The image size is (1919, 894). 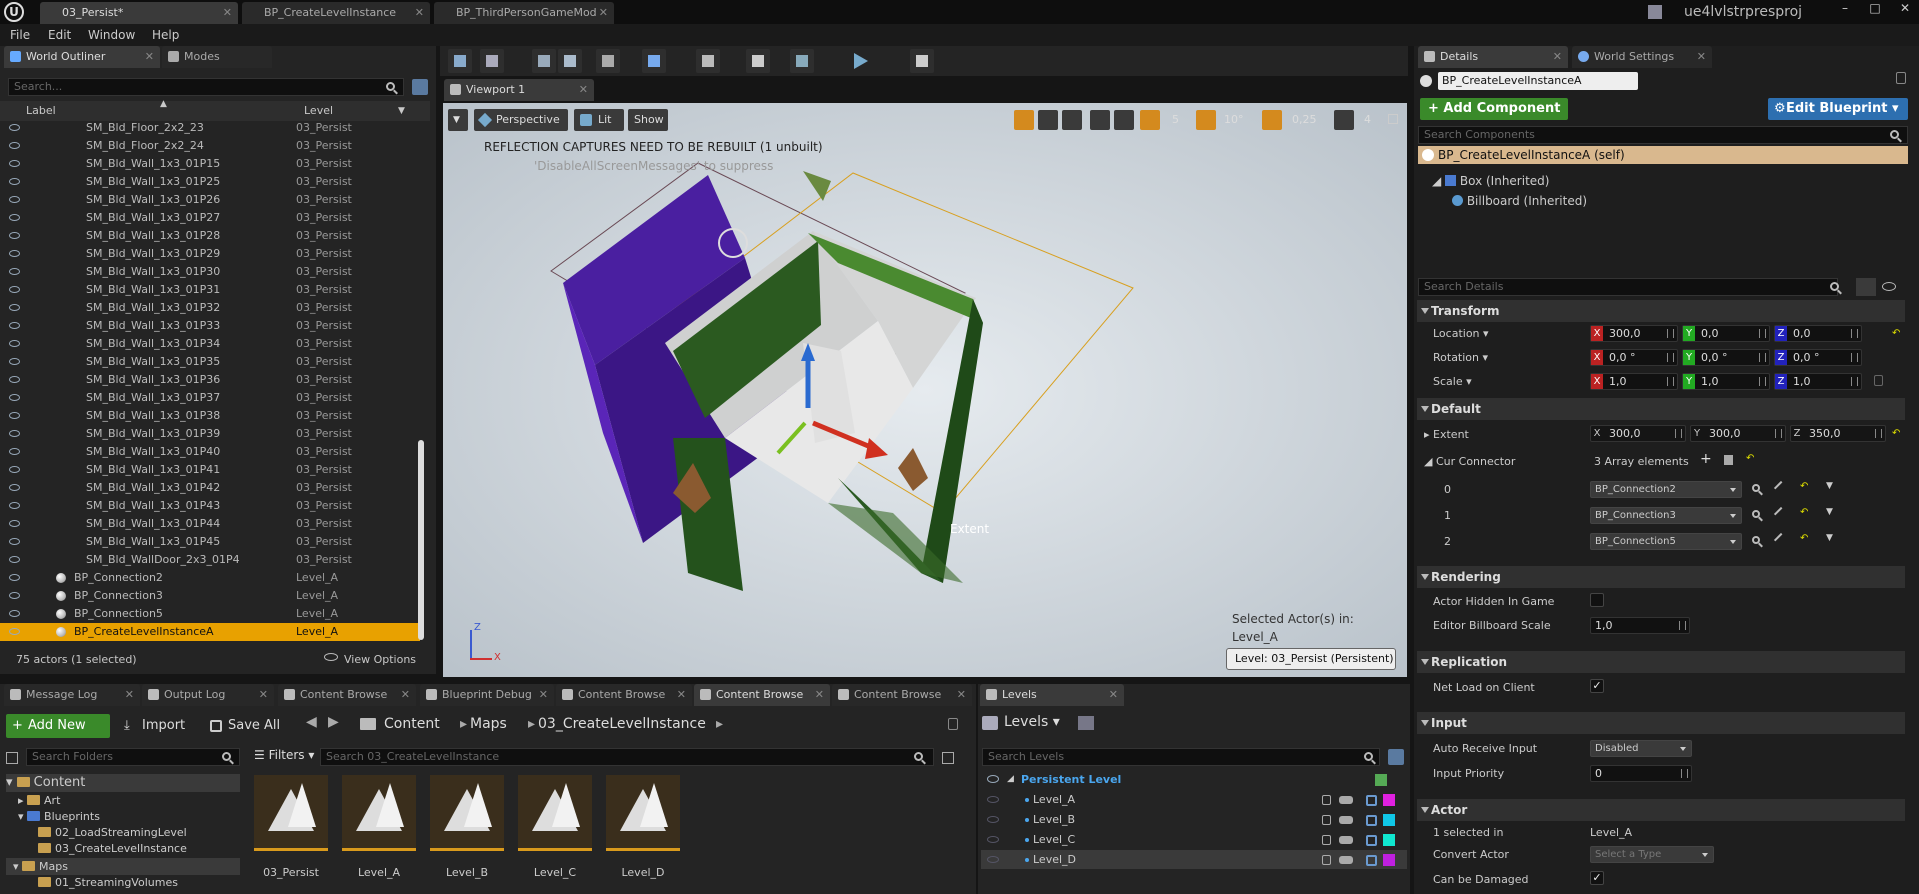 I want to click on doc-tab-bp-create: BP_CreateLevelInstance ✕, so click(x=336, y=13).